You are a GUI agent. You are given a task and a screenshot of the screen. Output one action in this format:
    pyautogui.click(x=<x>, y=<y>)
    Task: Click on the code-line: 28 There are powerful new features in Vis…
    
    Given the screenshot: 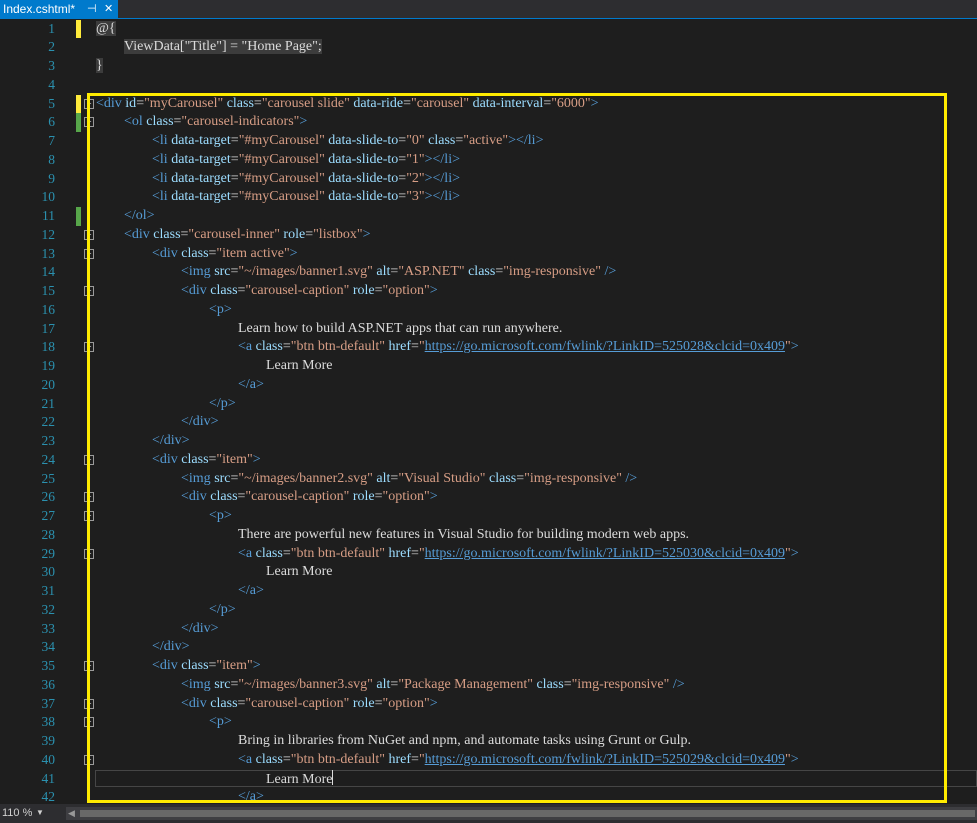 What is the action you would take?
    pyautogui.click(x=488, y=535)
    